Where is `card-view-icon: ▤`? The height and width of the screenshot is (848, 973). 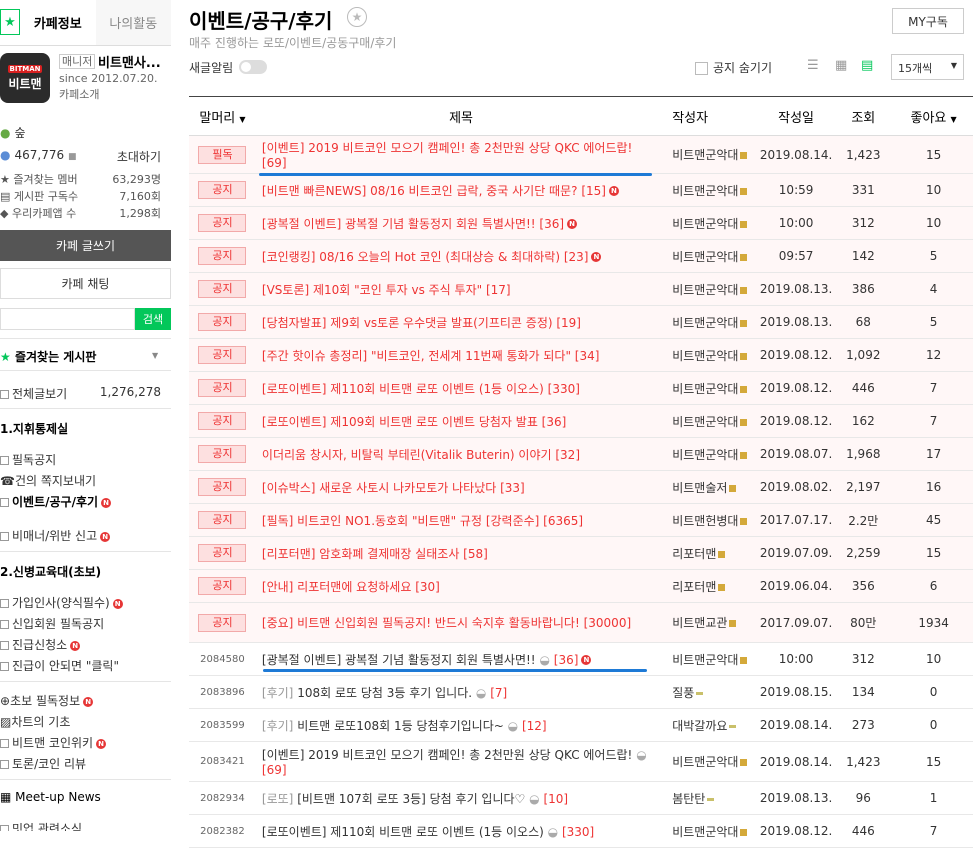
card-view-icon: ▤ is located at coordinates (868, 66).